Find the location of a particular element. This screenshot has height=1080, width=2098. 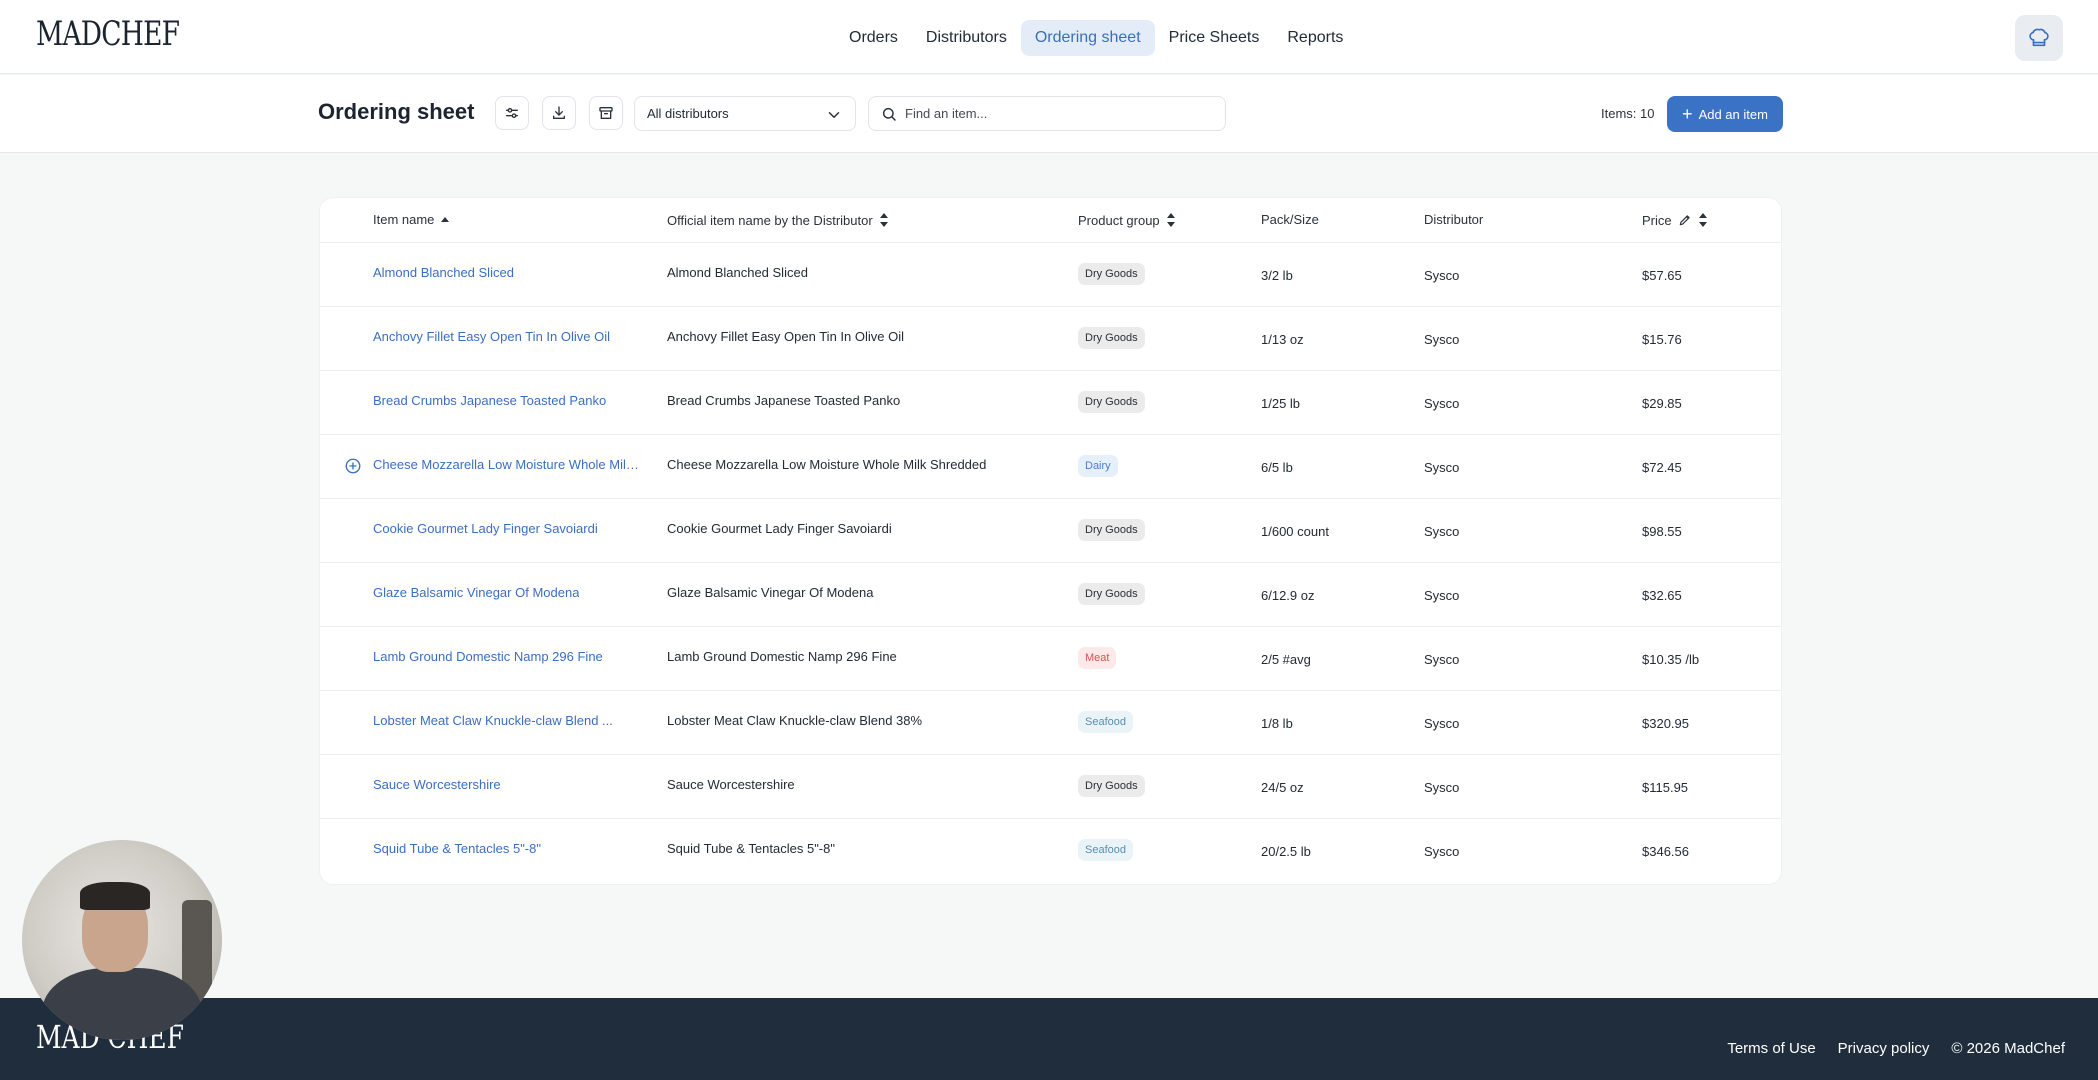

add-item-label: Add an item is located at coordinates (1733, 114).